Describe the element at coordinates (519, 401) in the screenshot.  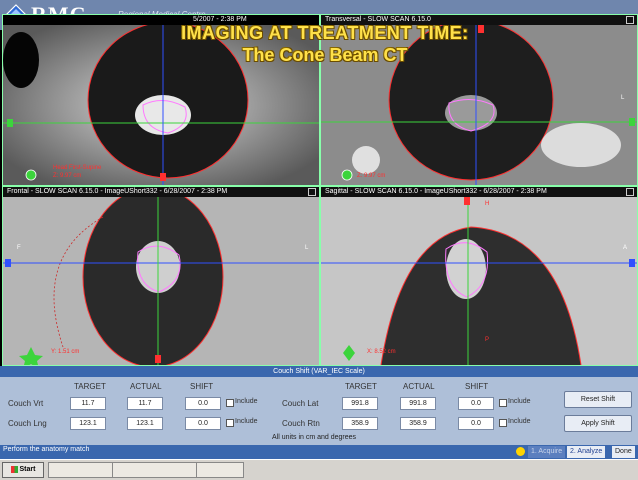
I see `couch-lat-include-label: Include` at that location.